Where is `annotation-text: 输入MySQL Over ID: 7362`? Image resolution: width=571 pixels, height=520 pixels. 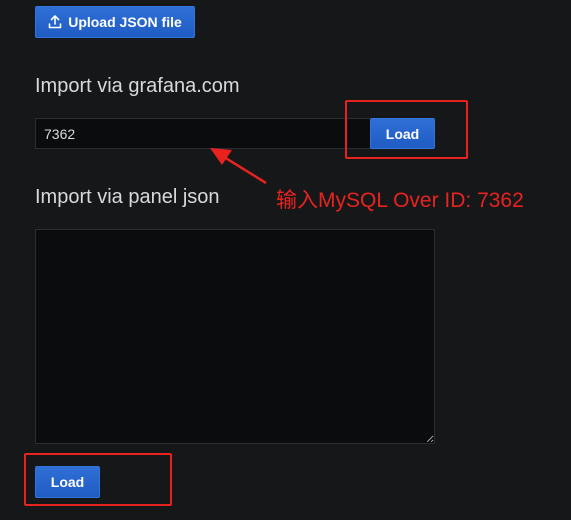 annotation-text: 输入MySQL Over ID: 7362 is located at coordinates (400, 200).